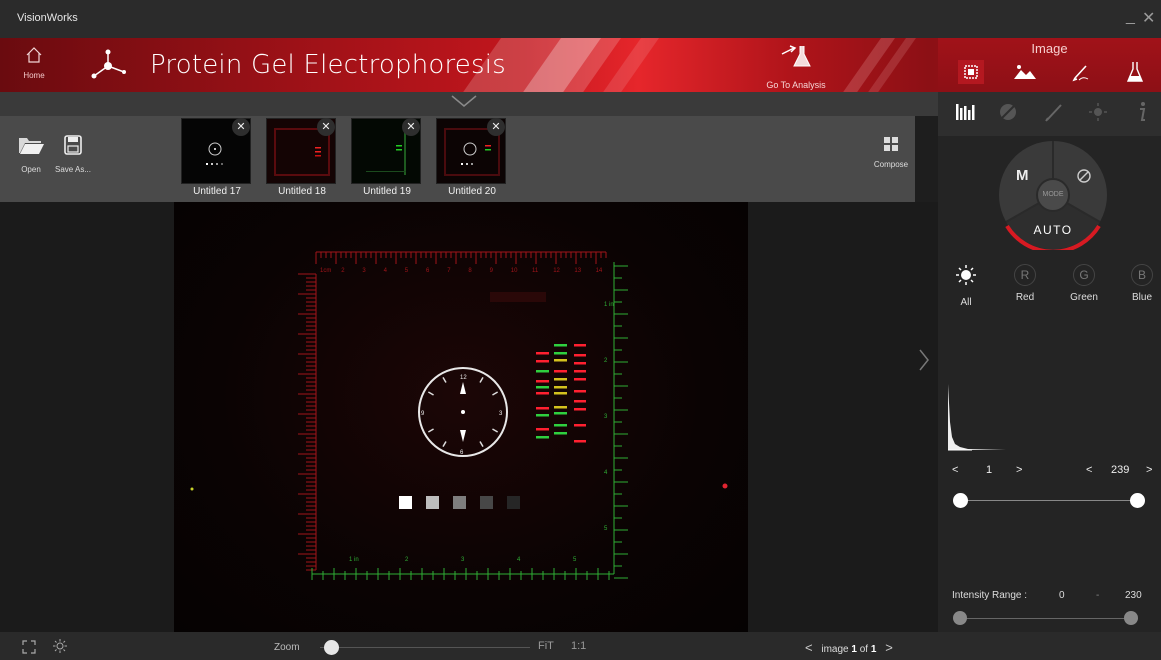 The image size is (1161, 660). I want to click on channel-all: All, so click(966, 286).